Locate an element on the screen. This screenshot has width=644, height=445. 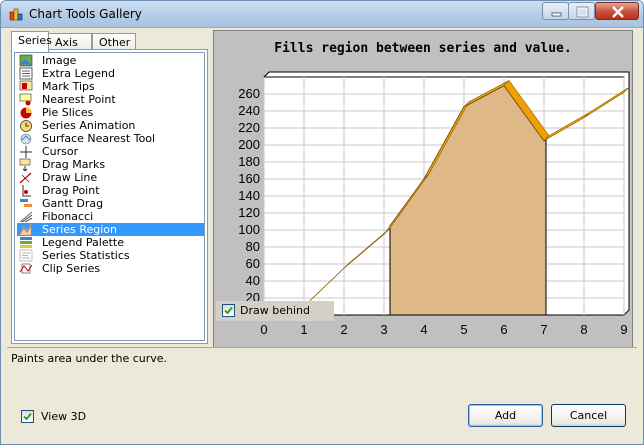
cursor-icon is located at coordinates (26, 152).